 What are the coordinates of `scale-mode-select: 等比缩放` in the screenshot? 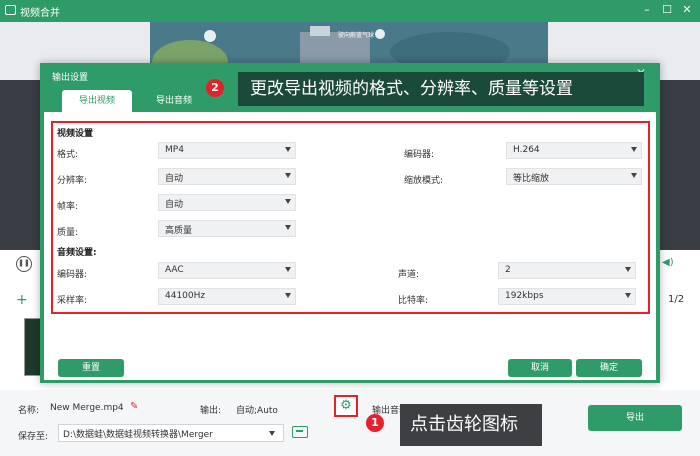 It's located at (574, 176).